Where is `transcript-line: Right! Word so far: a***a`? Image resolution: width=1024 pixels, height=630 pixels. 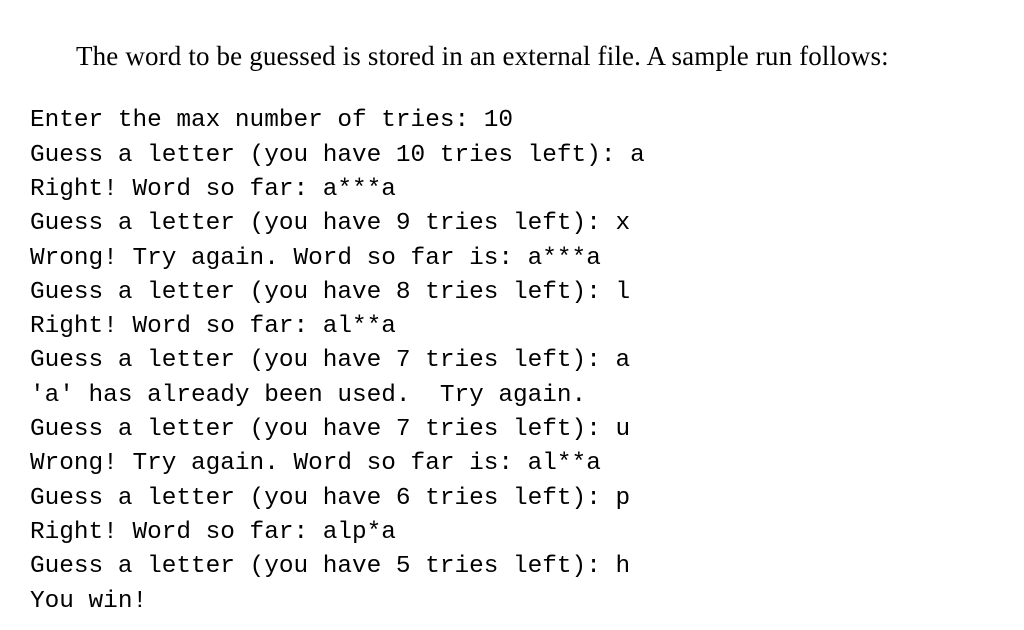
transcript-line: Right! Word so far: a***a is located at coordinates (213, 189).